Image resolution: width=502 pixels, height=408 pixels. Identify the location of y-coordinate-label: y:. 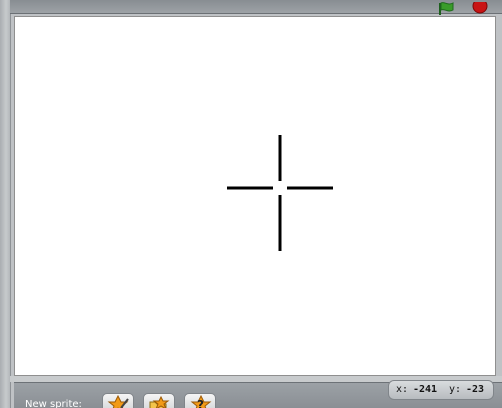
(455, 389).